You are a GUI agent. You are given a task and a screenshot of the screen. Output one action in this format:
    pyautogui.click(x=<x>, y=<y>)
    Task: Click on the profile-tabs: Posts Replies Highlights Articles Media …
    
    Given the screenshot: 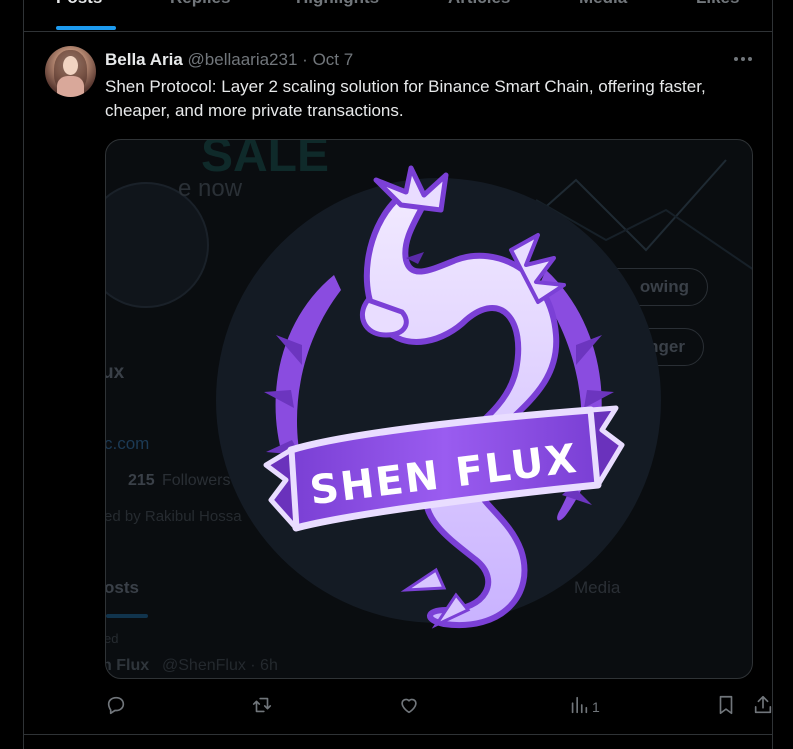 What is the action you would take?
    pyautogui.click(x=398, y=16)
    